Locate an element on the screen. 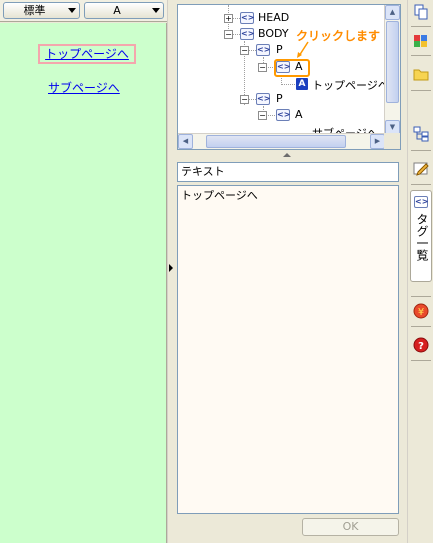  tree-expand-toggle: + is located at coordinates (228, 18).